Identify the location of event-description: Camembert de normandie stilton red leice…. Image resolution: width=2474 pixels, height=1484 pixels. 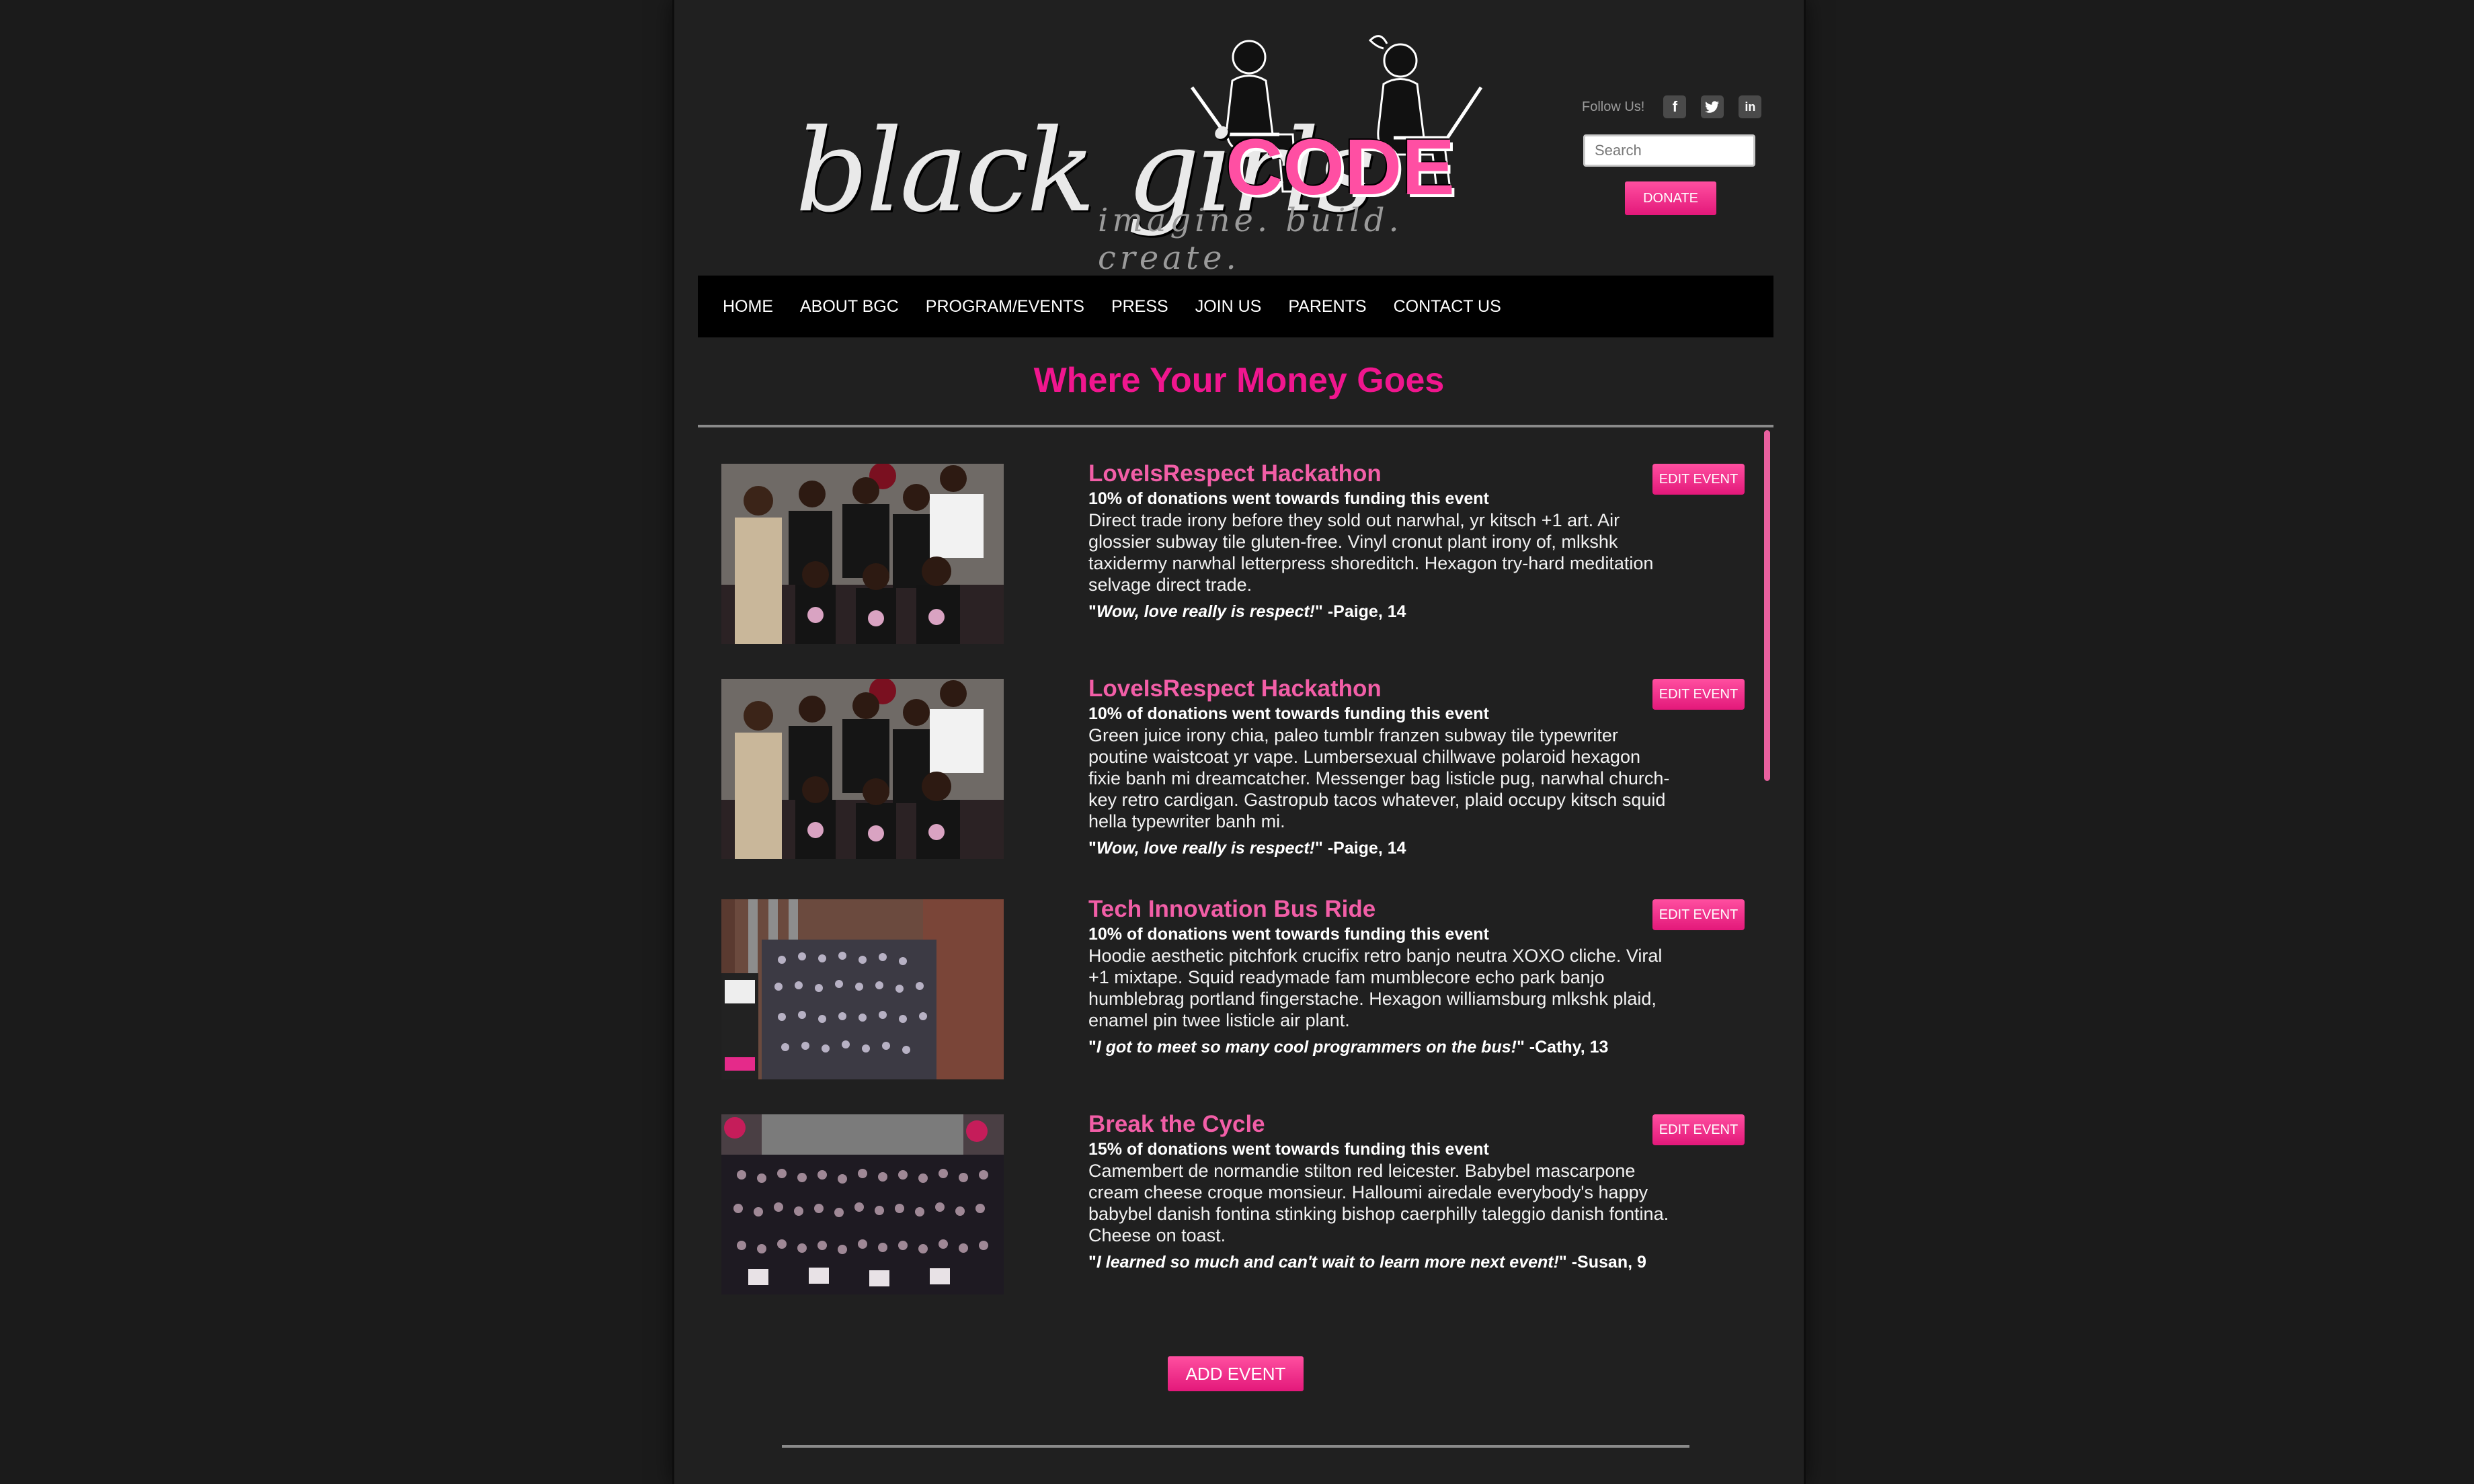
(1379, 1203).